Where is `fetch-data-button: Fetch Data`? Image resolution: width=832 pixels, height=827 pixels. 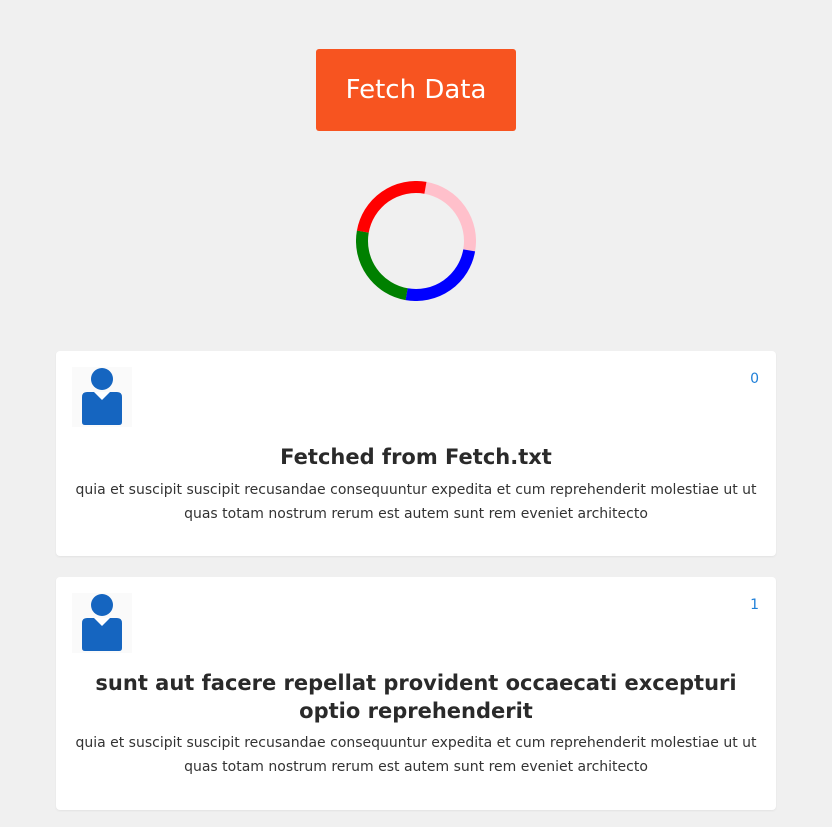 fetch-data-button: Fetch Data is located at coordinates (416, 90).